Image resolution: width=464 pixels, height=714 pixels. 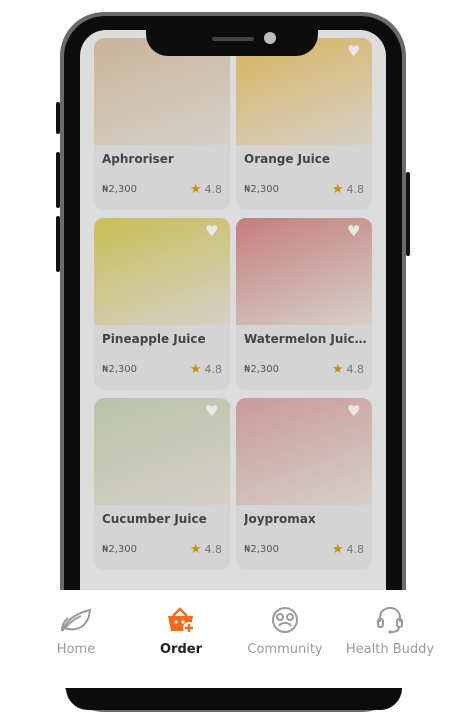 What do you see at coordinates (154, 339) in the screenshot?
I see `product-name: Pineapple Juice` at bounding box center [154, 339].